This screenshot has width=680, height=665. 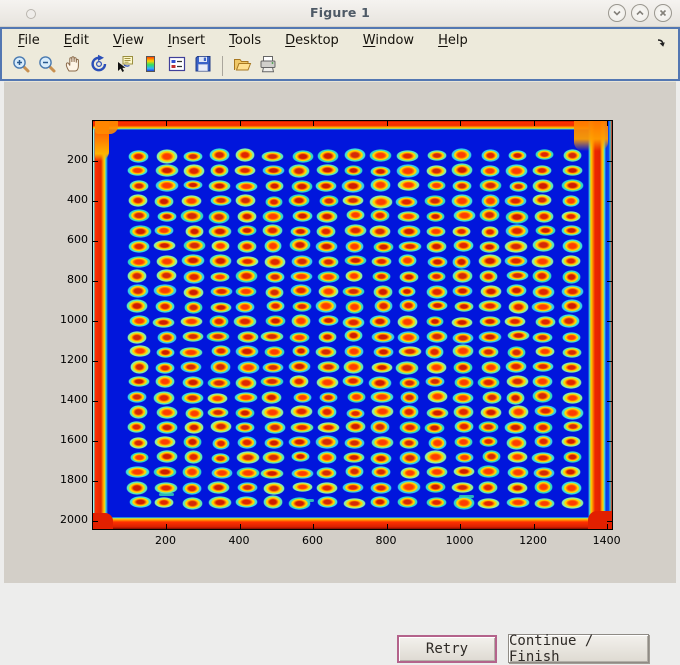 I want to click on open-icon, so click(x=242, y=66).